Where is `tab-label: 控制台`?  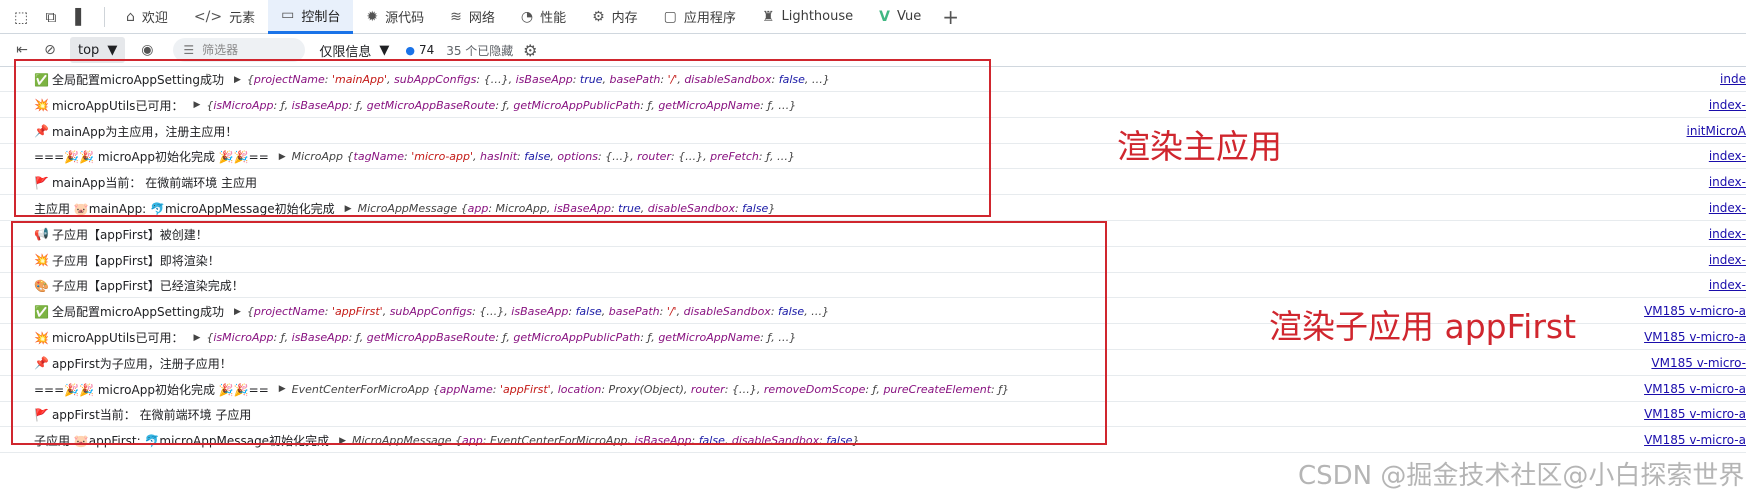
tab-label: 控制台 is located at coordinates (321, 17).